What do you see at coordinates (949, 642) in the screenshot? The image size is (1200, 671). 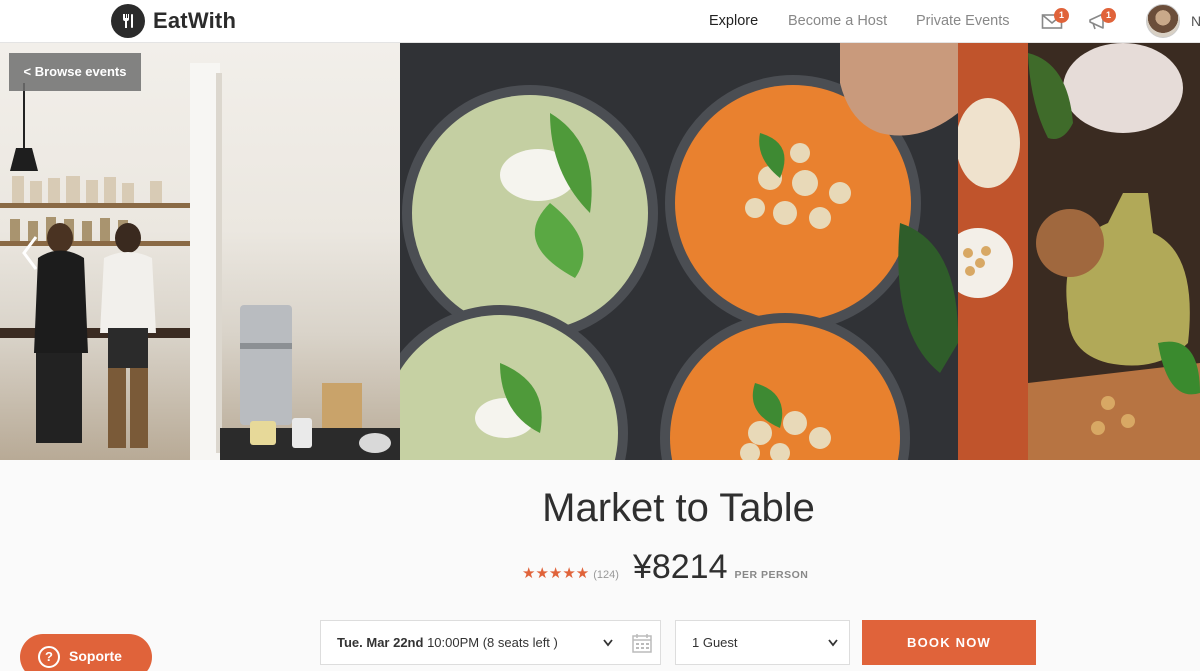 I see `book-now-button: BOOK NOW` at bounding box center [949, 642].